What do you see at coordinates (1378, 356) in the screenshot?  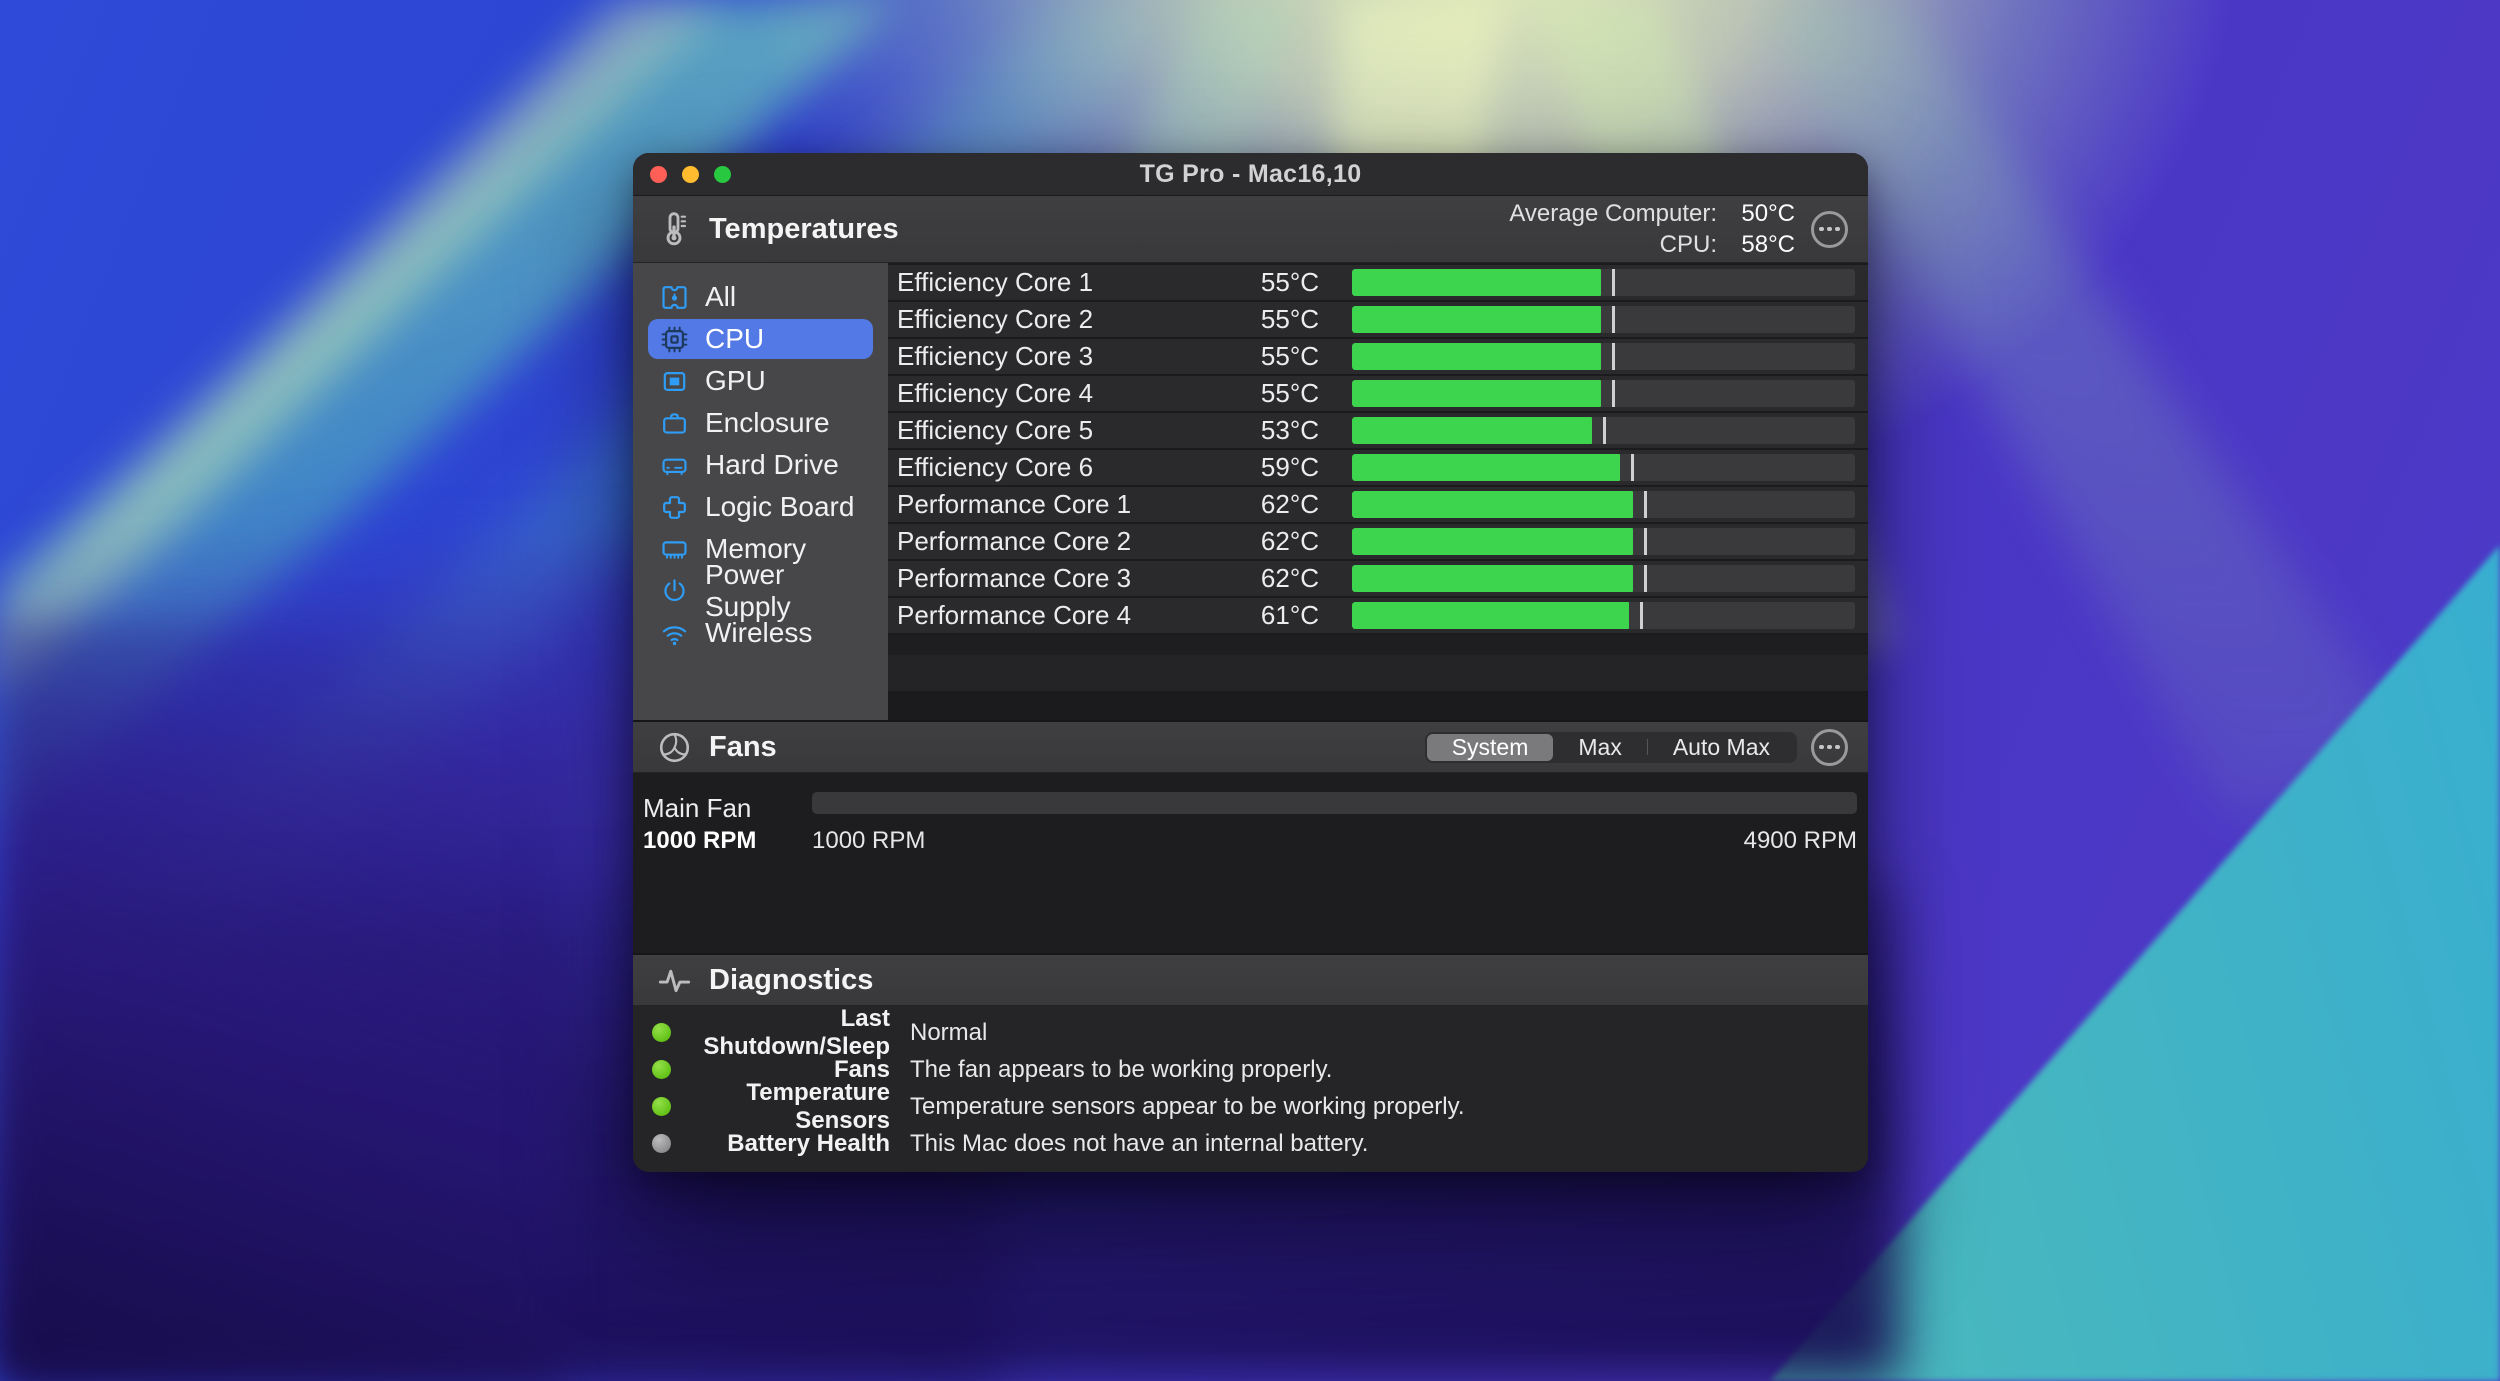 I see `table-row: Efficiency Core 3 55°C` at bounding box center [1378, 356].